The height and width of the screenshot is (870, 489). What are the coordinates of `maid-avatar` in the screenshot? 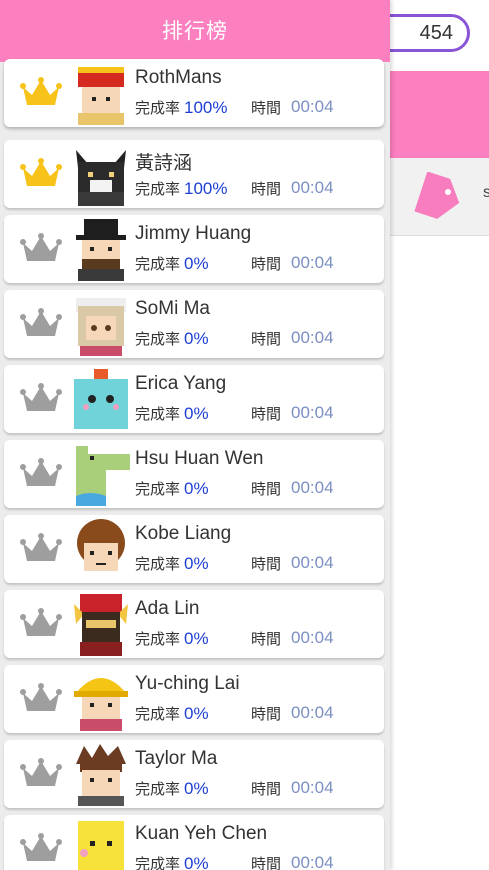 It's located at (101, 325).